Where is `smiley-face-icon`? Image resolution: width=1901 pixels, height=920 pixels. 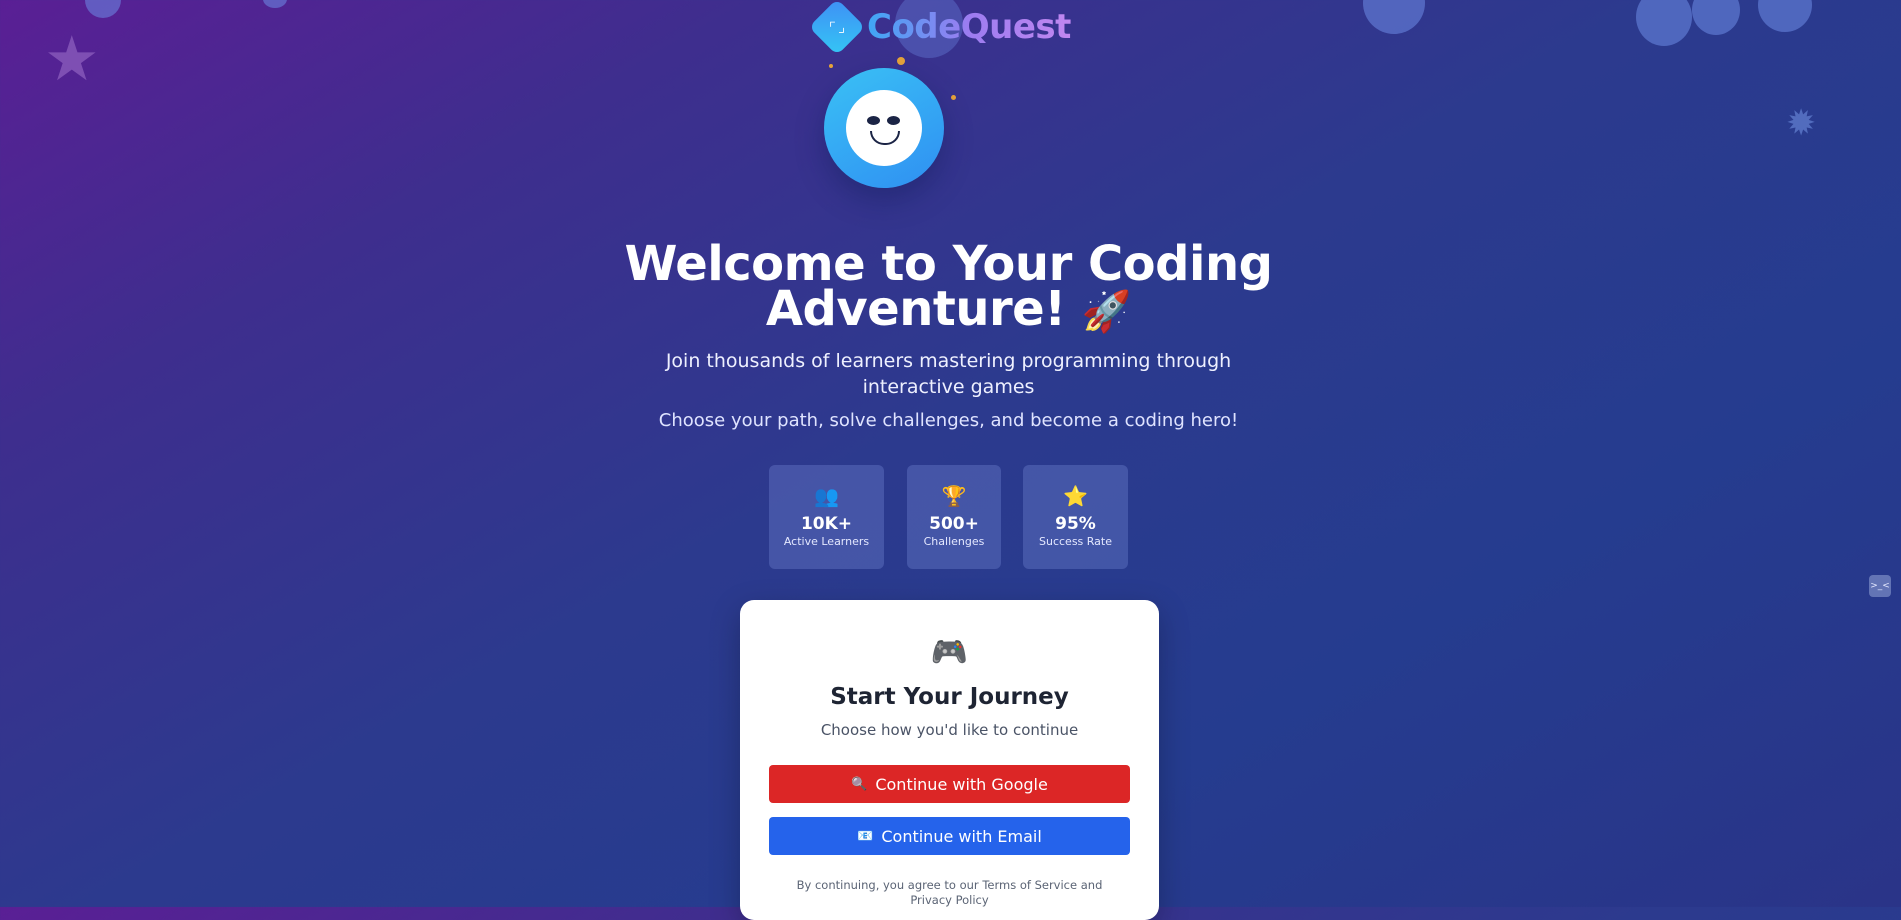 smiley-face-icon is located at coordinates (884, 128).